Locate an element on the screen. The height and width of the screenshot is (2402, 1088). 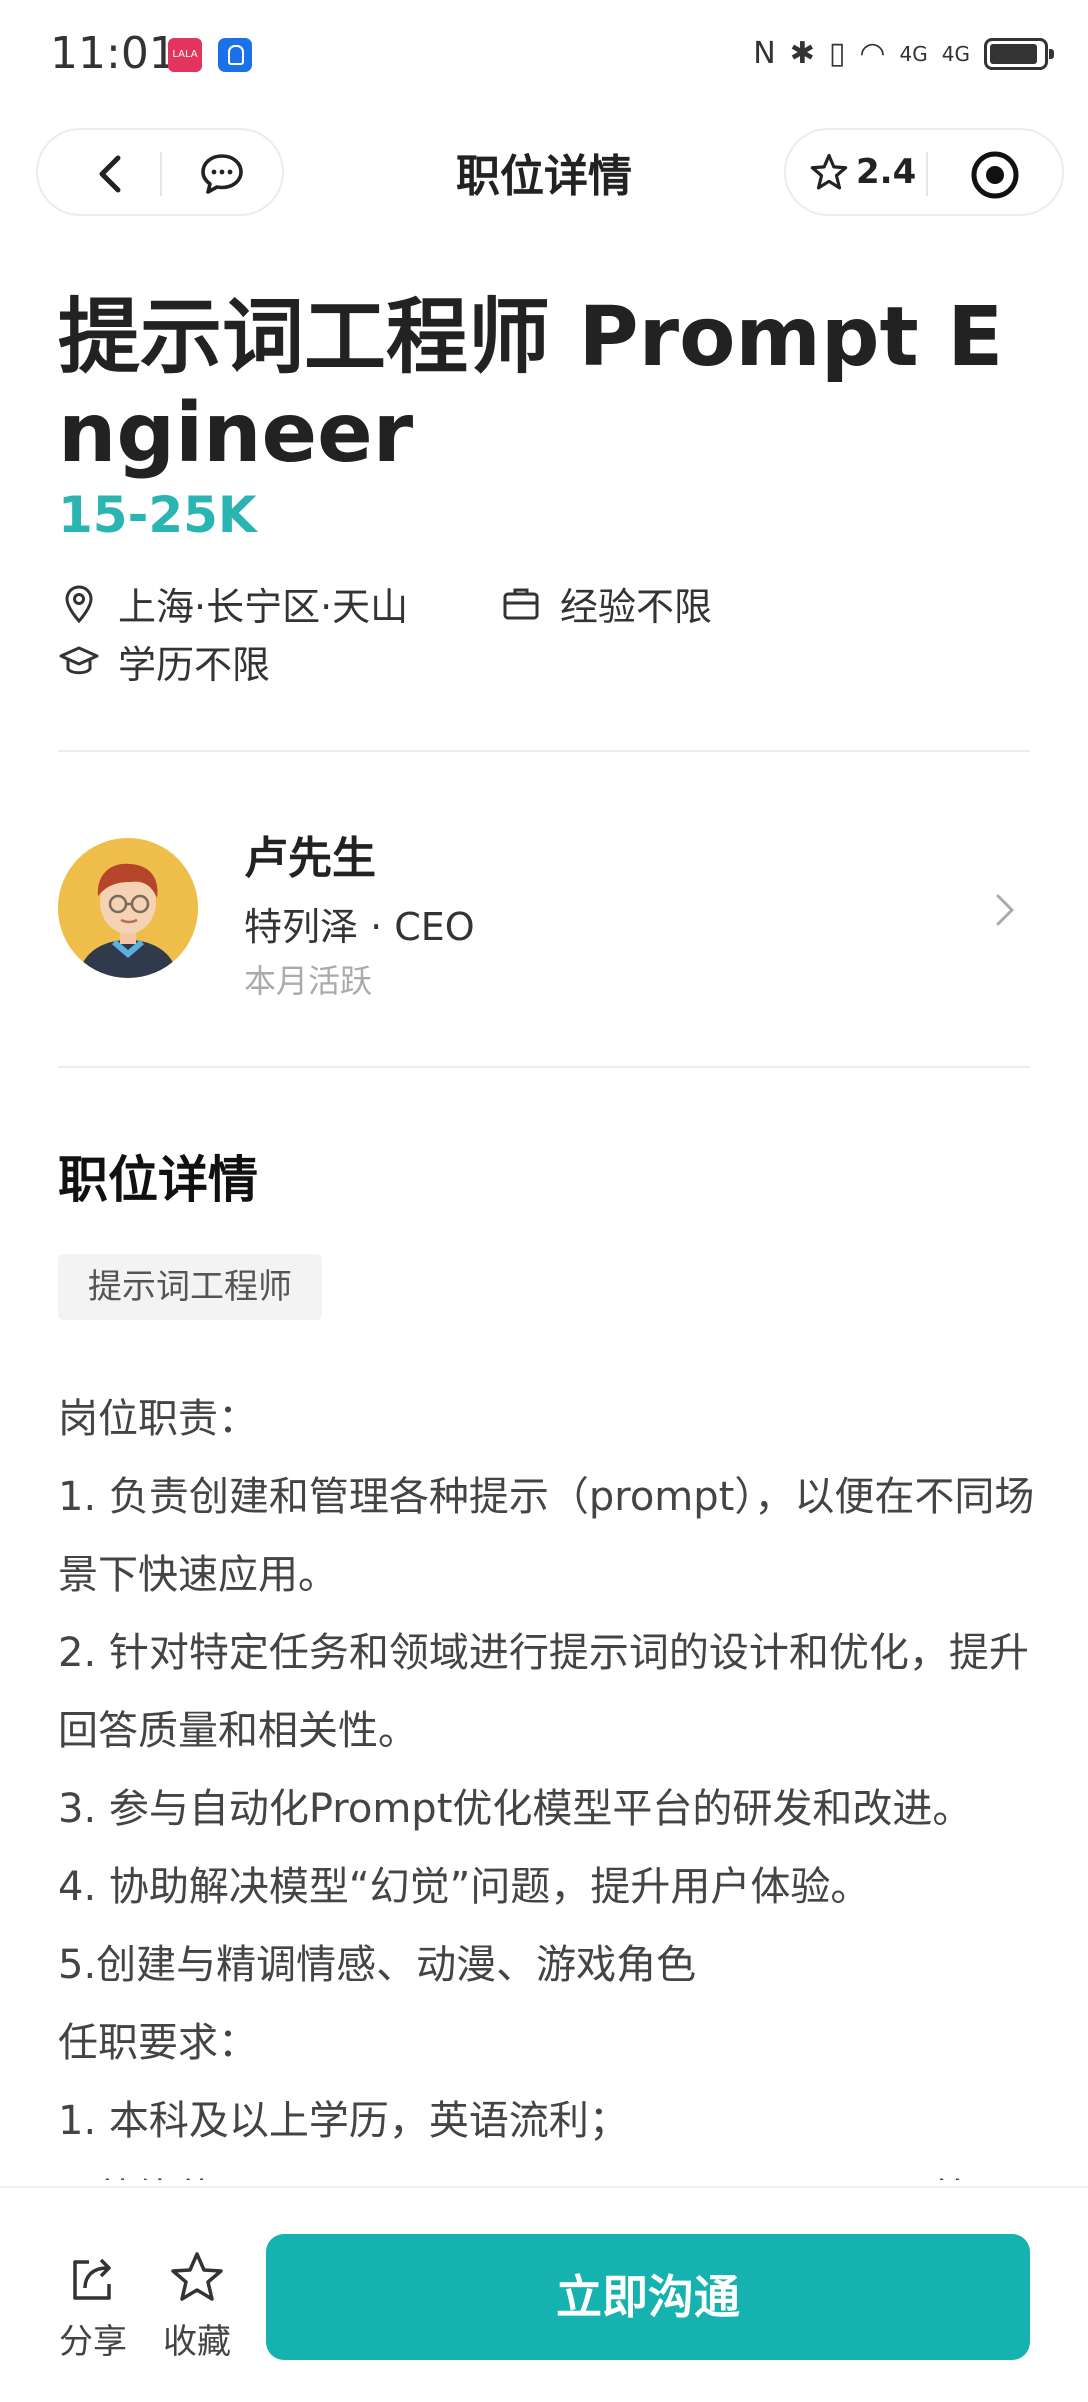
description-line: 3. 参与自动化Prompt优化模型平台的研发和改进。 is located at coordinates (515, 1809).